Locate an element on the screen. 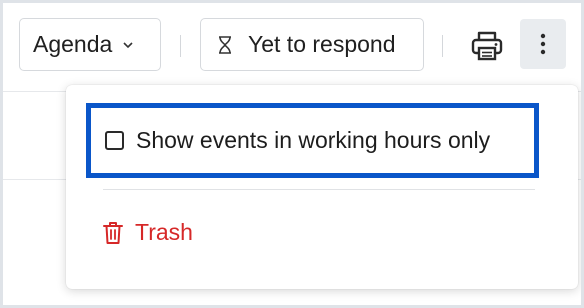 The image size is (584, 308). trash-menu-item: Trash is located at coordinates (147, 232).